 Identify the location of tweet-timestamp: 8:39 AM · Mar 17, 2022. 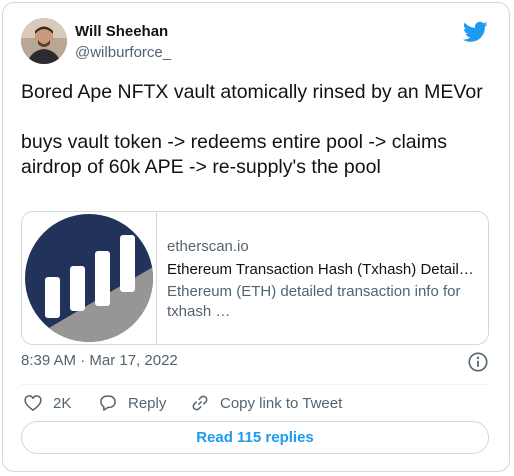
(99, 360).